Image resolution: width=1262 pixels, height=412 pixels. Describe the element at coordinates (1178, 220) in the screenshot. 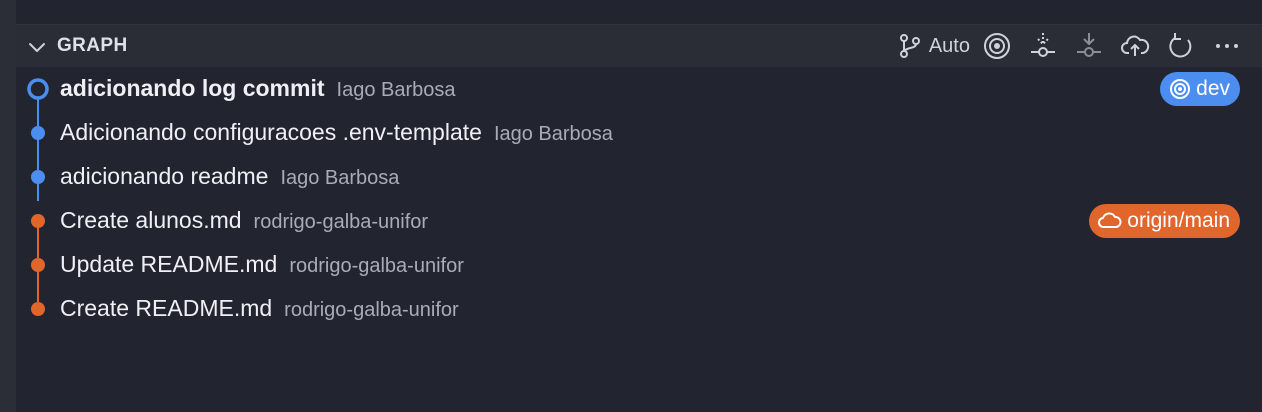

I see `badge-label: origin/main` at that location.